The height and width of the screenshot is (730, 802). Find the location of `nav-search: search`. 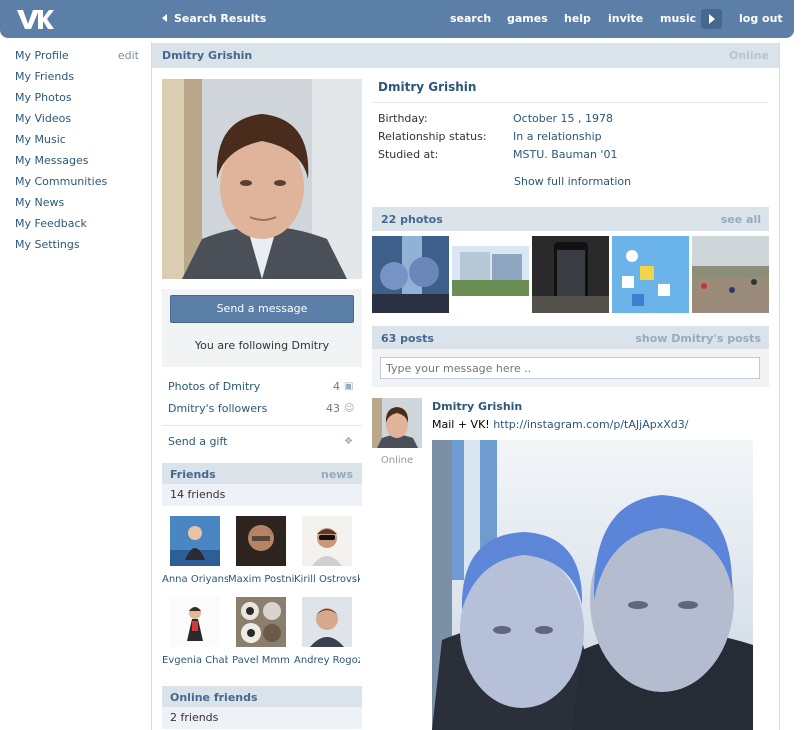

nav-search: search is located at coordinates (470, 18).